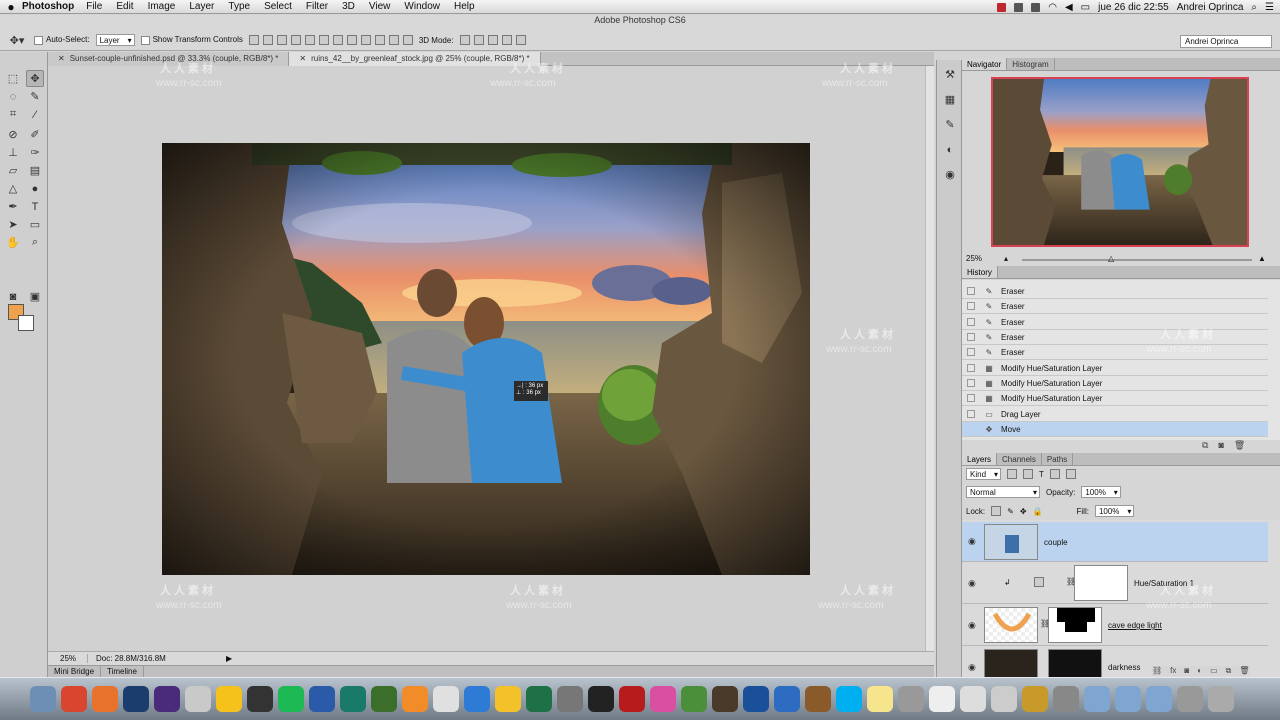  I want to click on pen-tool-icon: ✒, so click(13, 206).